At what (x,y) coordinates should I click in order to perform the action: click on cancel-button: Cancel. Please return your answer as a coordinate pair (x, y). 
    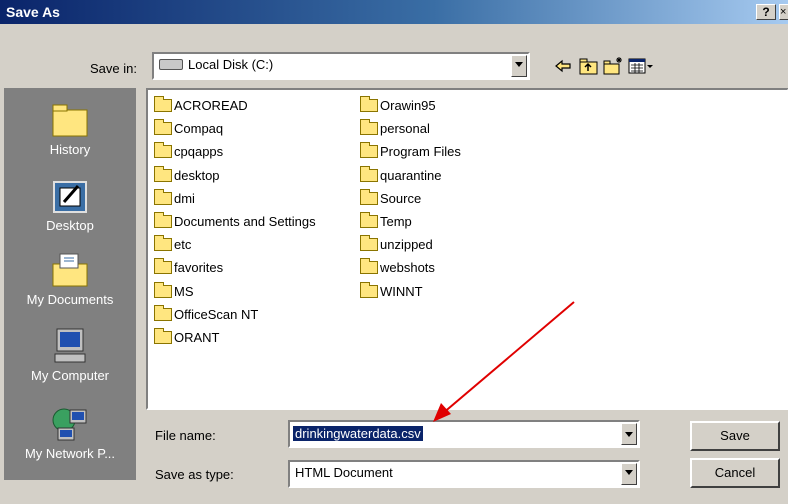
    Looking at the image, I should click on (735, 473).